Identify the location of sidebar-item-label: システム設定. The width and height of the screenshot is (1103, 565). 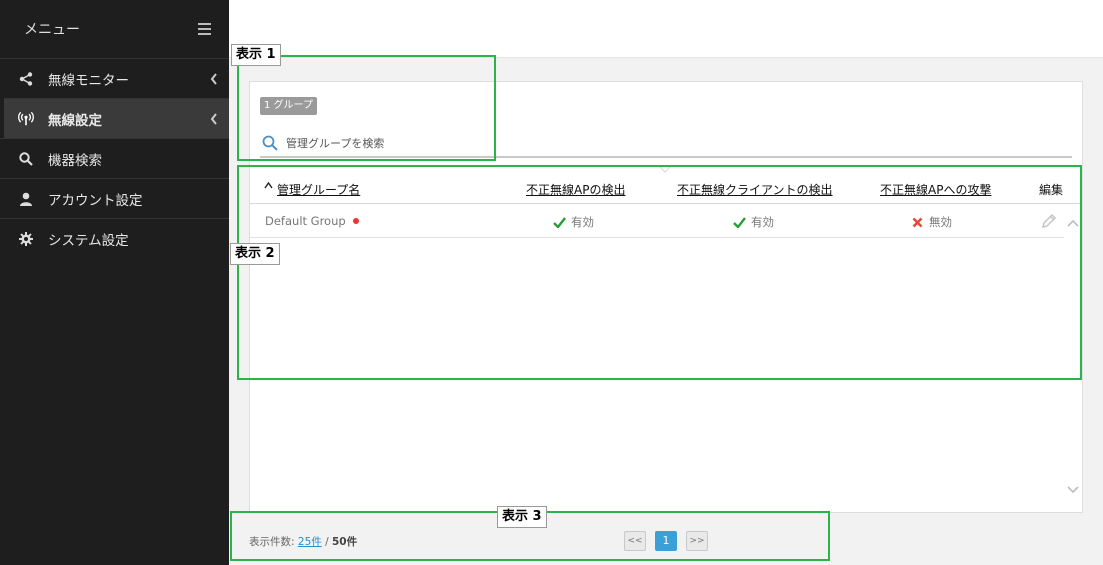
(88, 240).